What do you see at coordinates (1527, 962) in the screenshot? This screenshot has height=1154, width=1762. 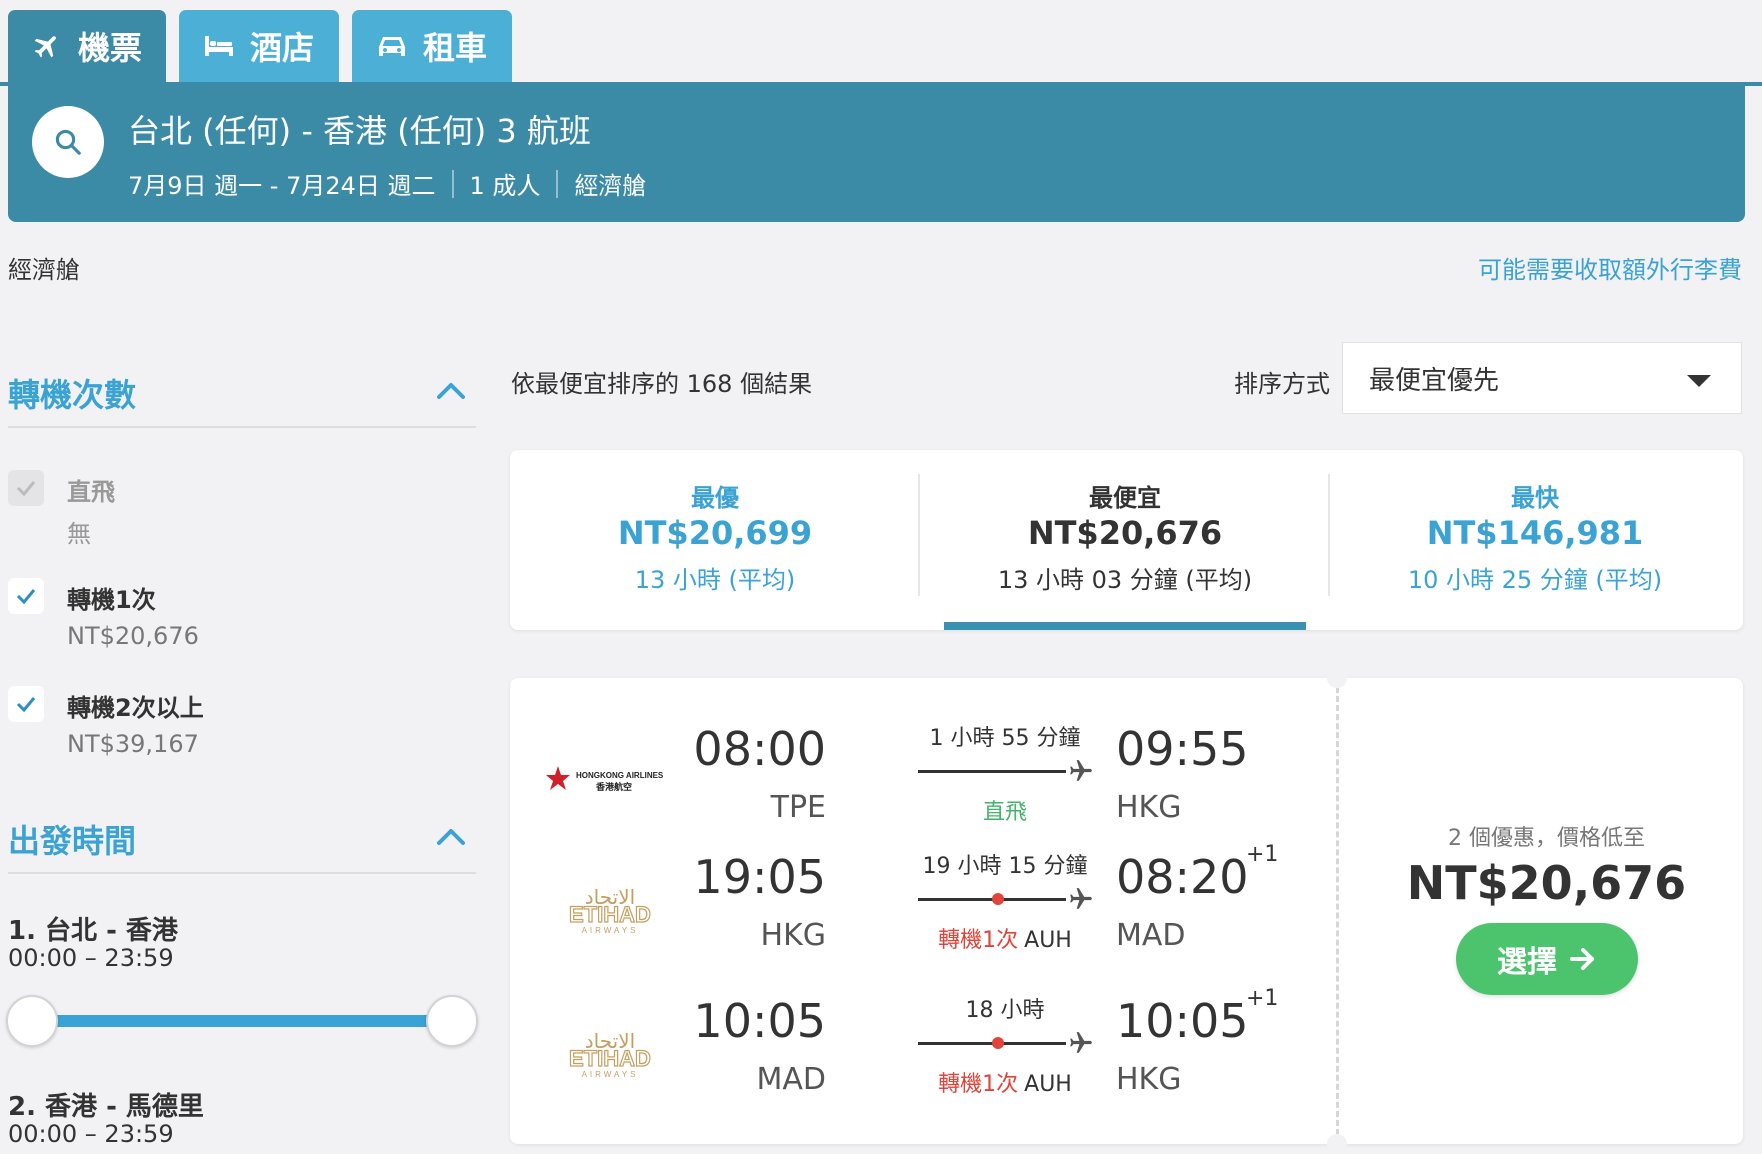 I see `select-button-label: 選擇` at bounding box center [1527, 962].